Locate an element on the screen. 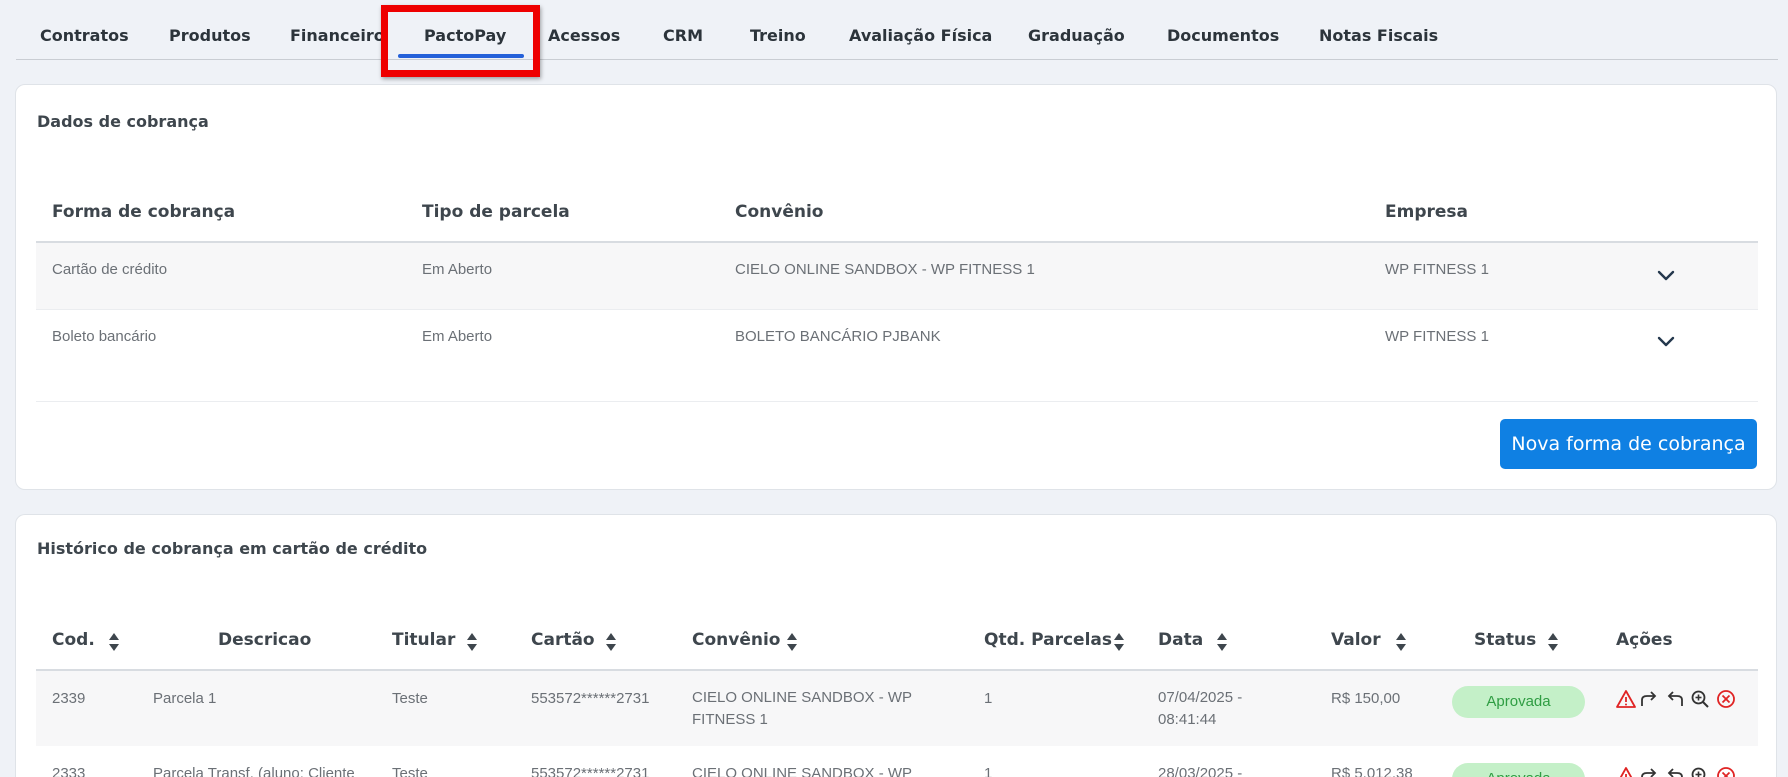 The width and height of the screenshot is (1788, 777). cell-valor: R$ 5.012,38 is located at coordinates (1372, 771).